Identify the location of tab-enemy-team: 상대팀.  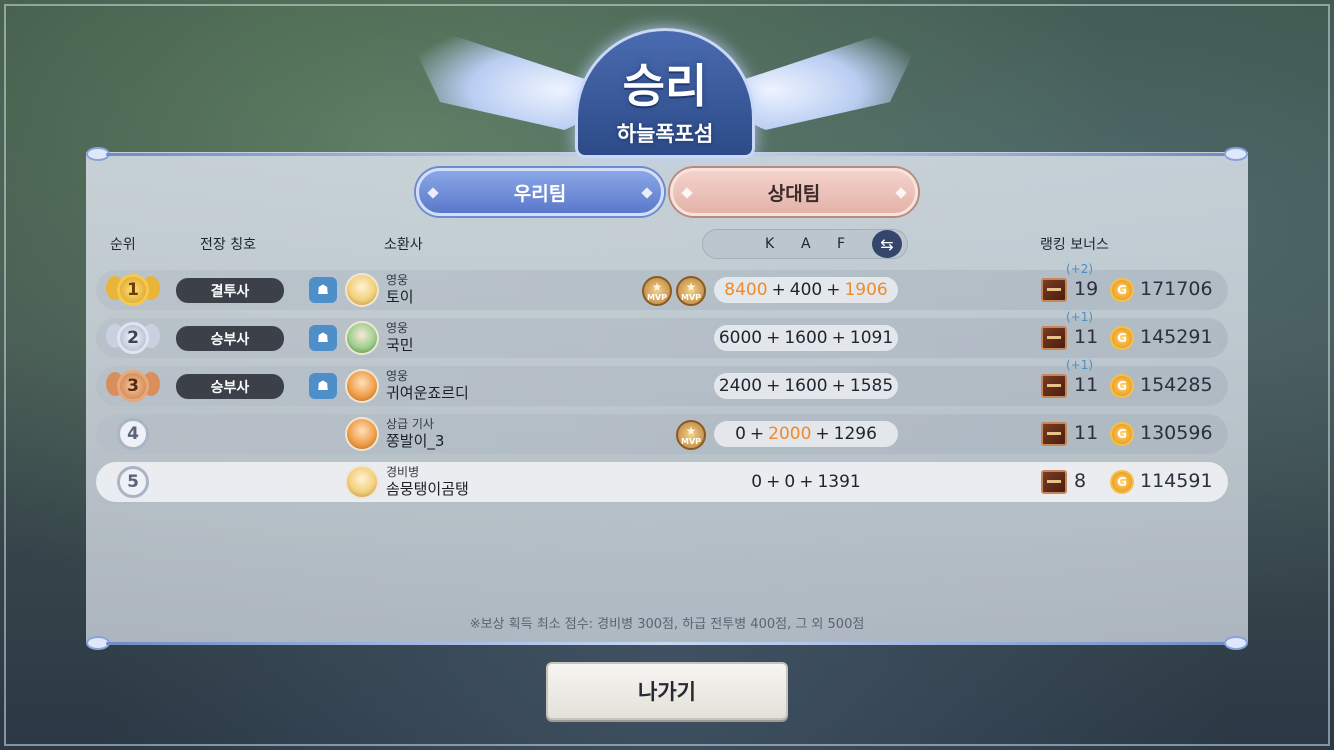
(794, 192).